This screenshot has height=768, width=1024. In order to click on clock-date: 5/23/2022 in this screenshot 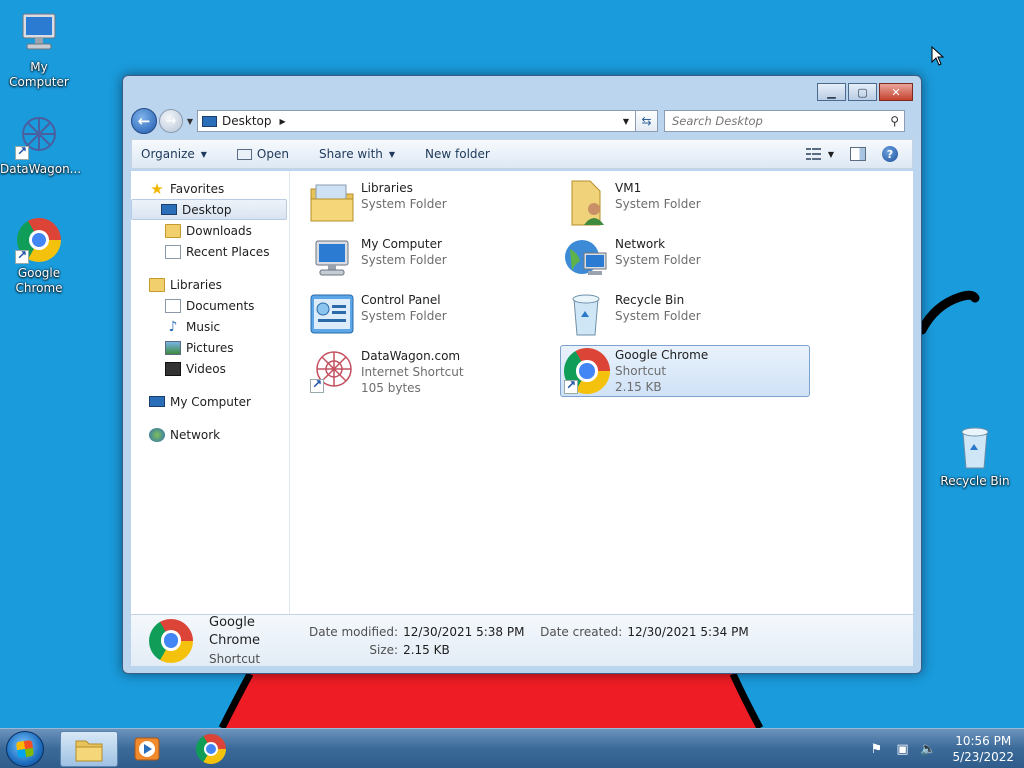, I will do `click(983, 757)`.